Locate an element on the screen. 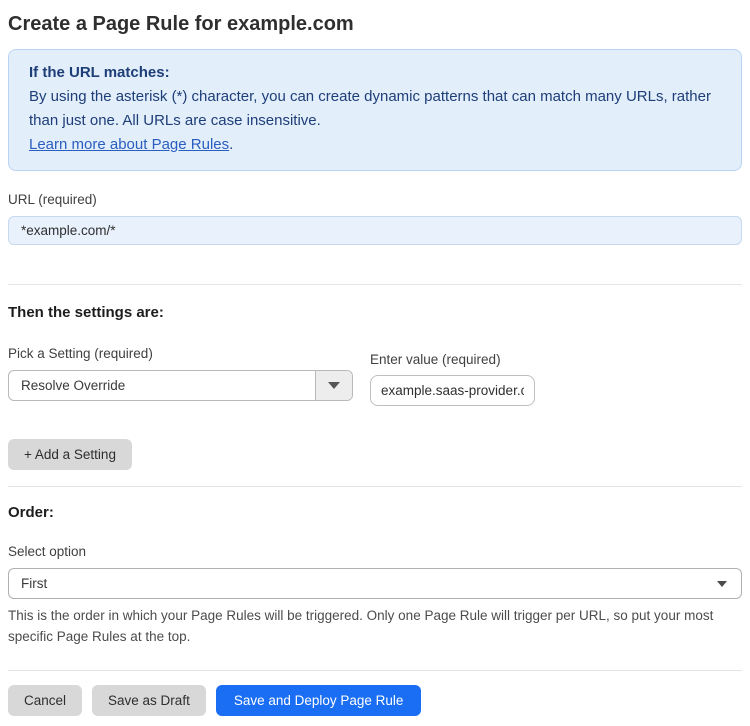  info-box-heading: If the URL matches: is located at coordinates (99, 72).